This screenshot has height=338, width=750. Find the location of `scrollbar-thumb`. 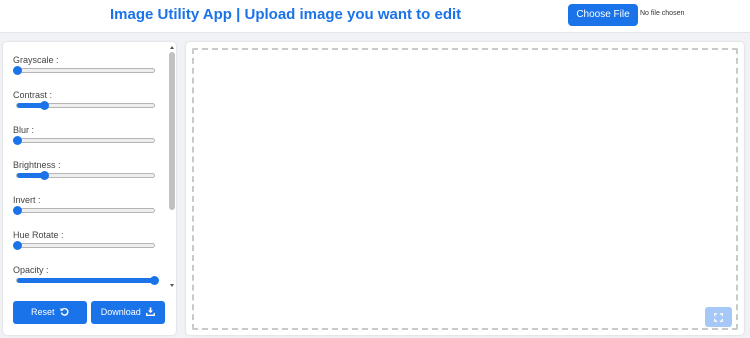

scrollbar-thumb is located at coordinates (172, 131).